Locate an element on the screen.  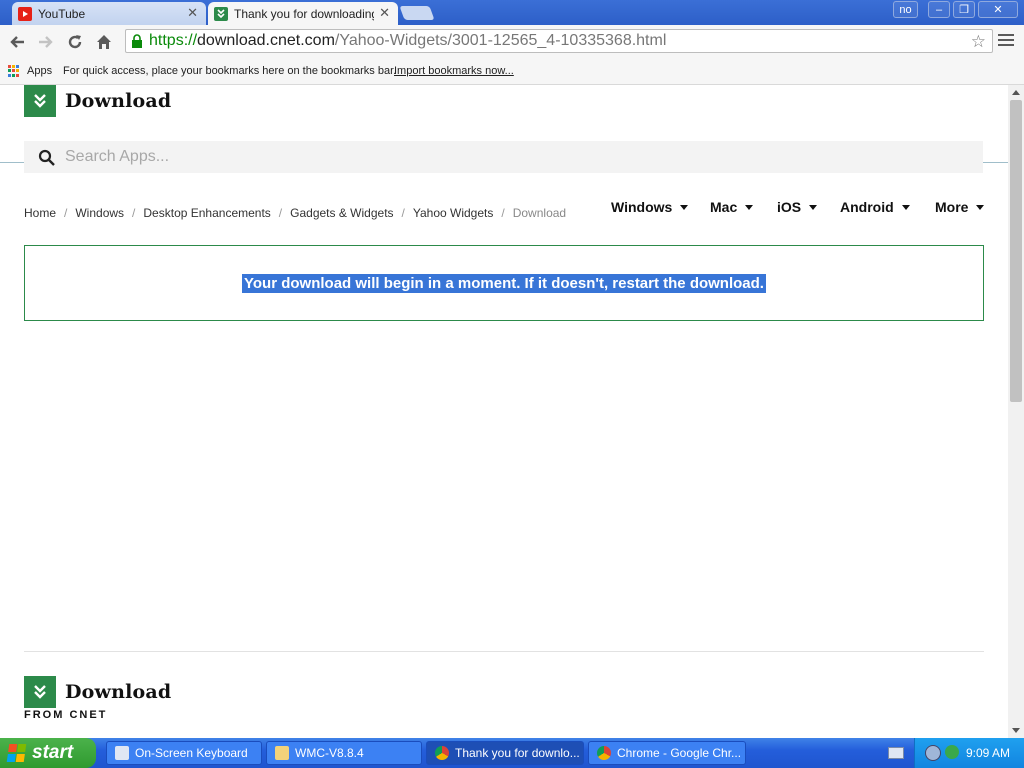
bookmark-star-icon: ☆ is located at coordinates (978, 42).